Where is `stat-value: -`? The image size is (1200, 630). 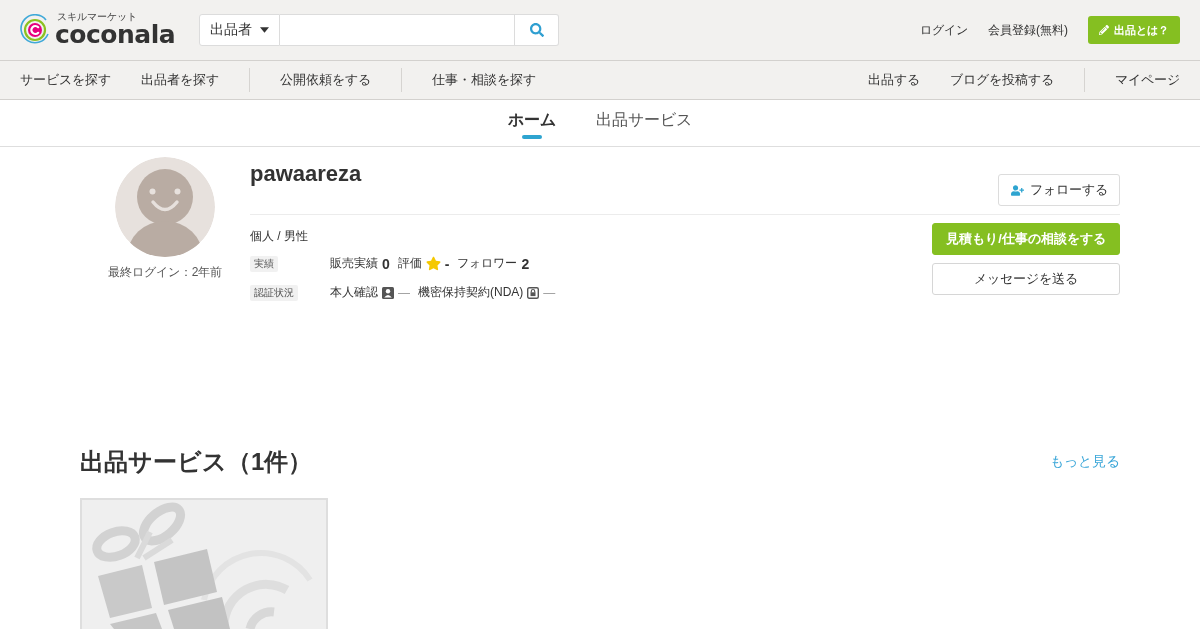 stat-value: - is located at coordinates (447, 263).